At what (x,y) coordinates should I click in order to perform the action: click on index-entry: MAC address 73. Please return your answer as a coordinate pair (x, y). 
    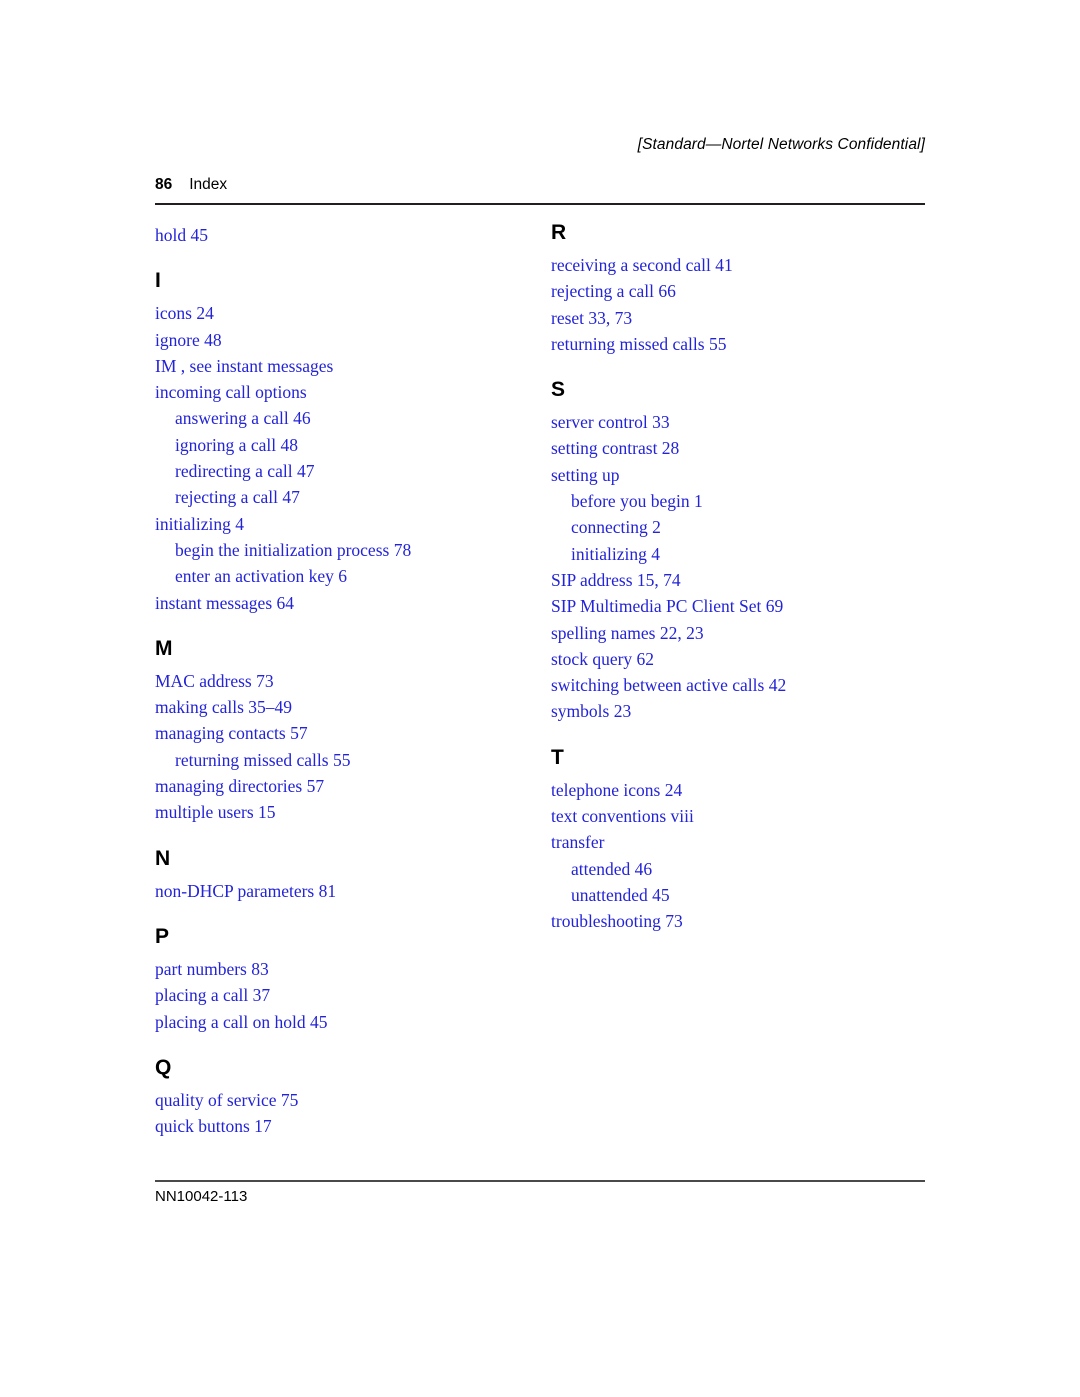
    Looking at the image, I should click on (340, 681).